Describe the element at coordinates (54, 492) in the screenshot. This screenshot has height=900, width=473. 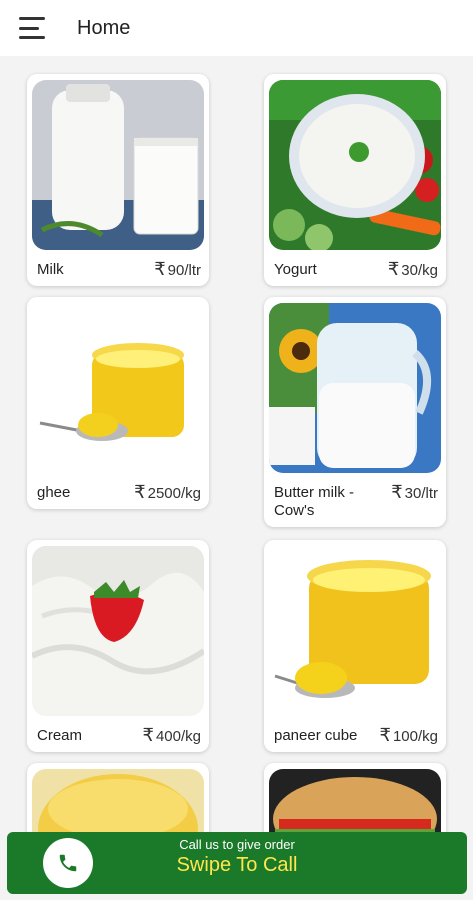
I see `product-name: ghee` at that location.